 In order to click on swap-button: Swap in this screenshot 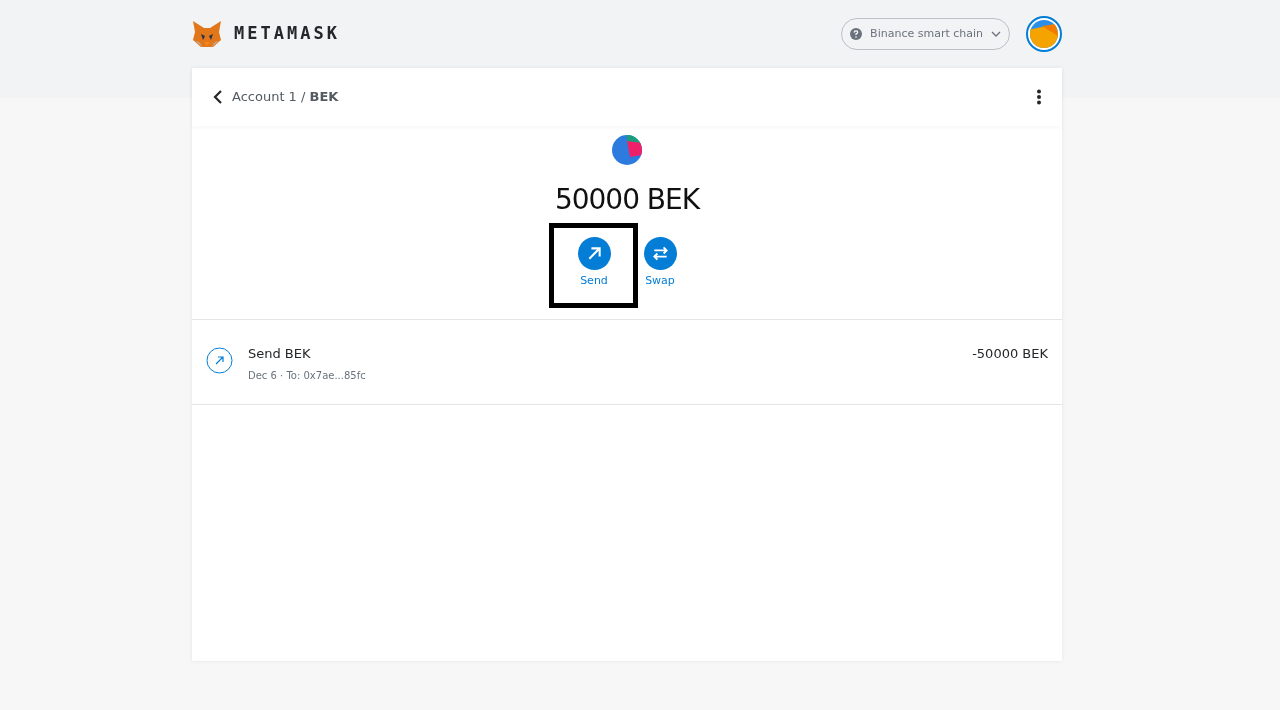, I will do `click(660, 263)`.